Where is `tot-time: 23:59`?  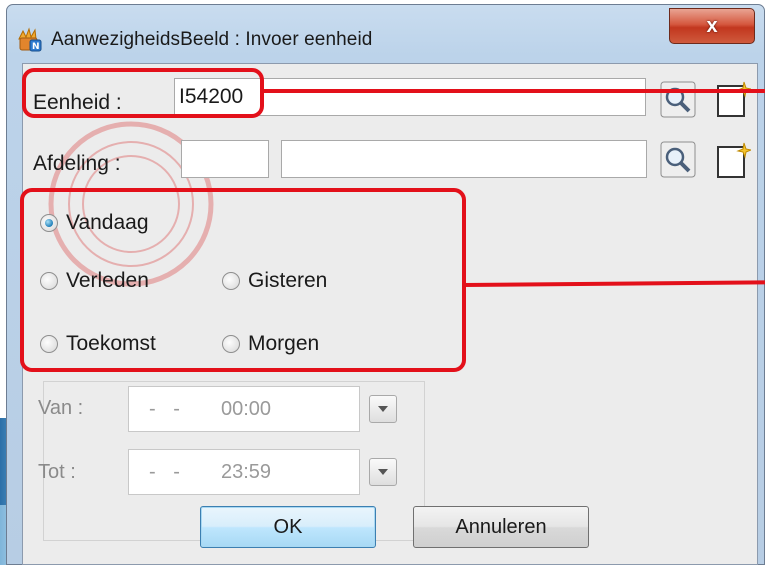 tot-time: 23:59 is located at coordinates (246, 472).